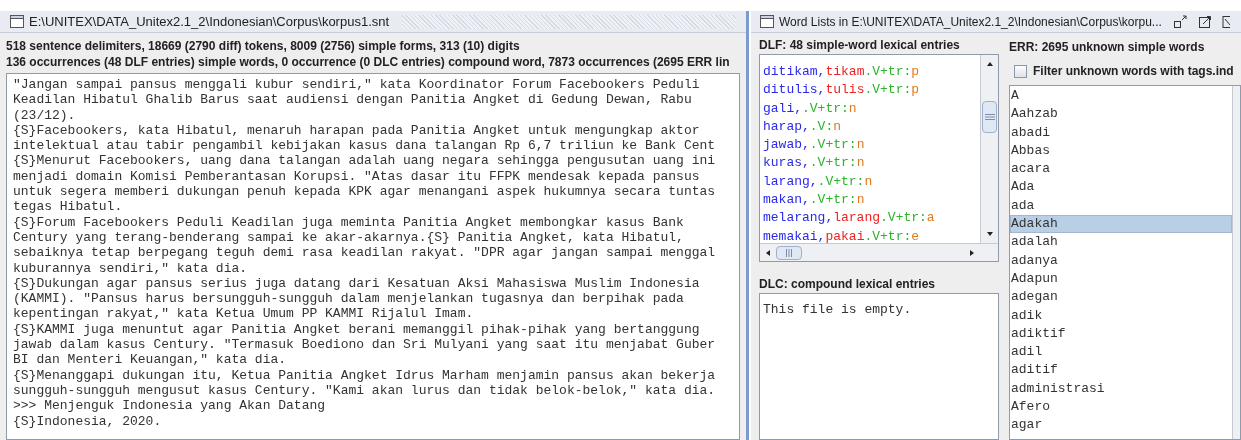 This screenshot has height=440, width=1241. Describe the element at coordinates (365, 390) in the screenshot. I see `text-line: sungguh-sungguh mengusut kasus Century. "Kami akan lurus dan tidak belok-belok," kata dia.` at that location.